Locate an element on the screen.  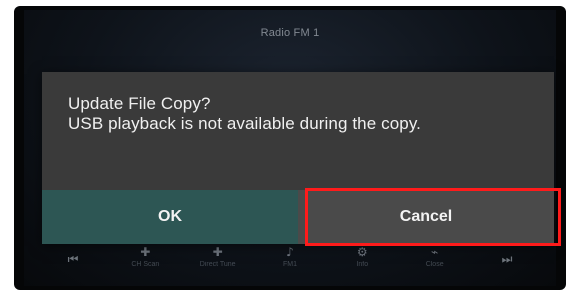
next-track-control: ⏭ is located at coordinates (507, 260).